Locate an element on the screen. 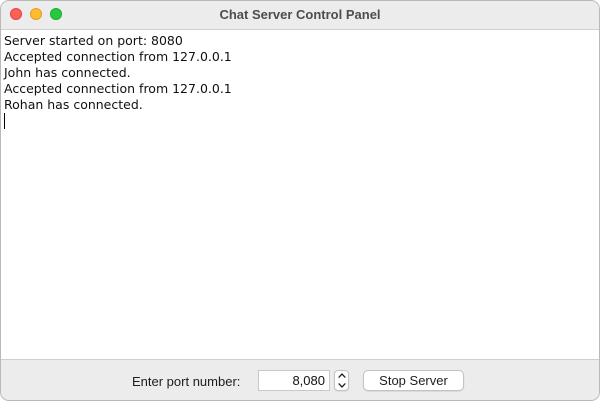  title-bar: Chat Server Control Panel is located at coordinates (300, 14).